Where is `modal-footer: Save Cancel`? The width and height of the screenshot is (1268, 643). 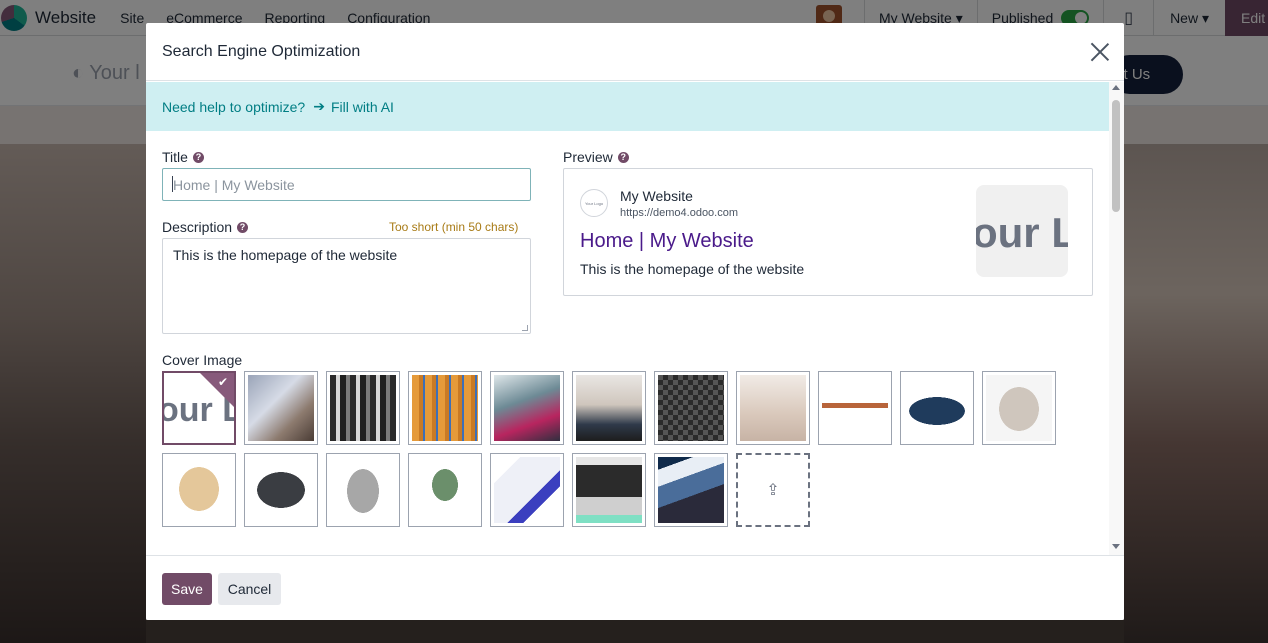 modal-footer: Save Cancel is located at coordinates (635, 587).